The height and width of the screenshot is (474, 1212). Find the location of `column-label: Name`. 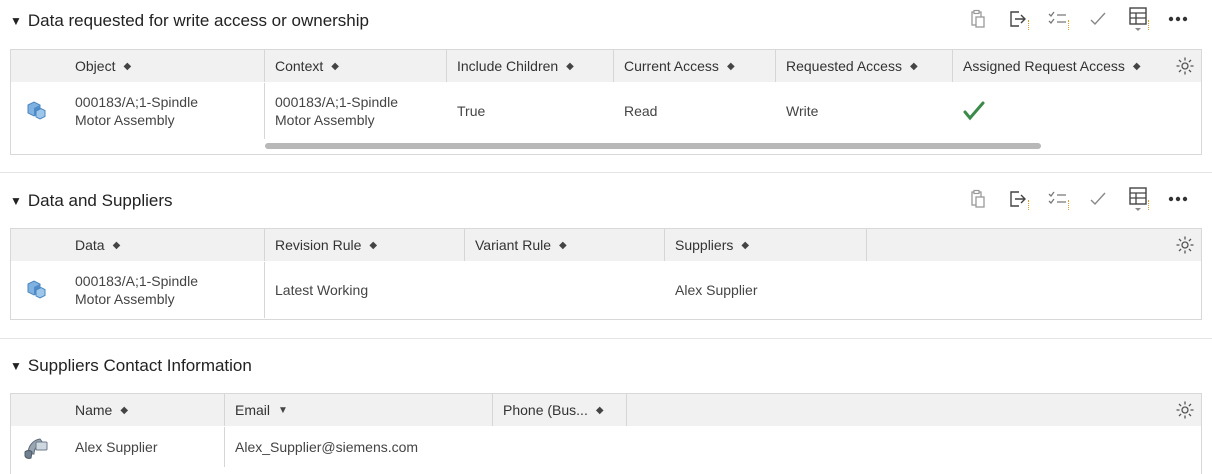

column-label: Name is located at coordinates (94, 410).